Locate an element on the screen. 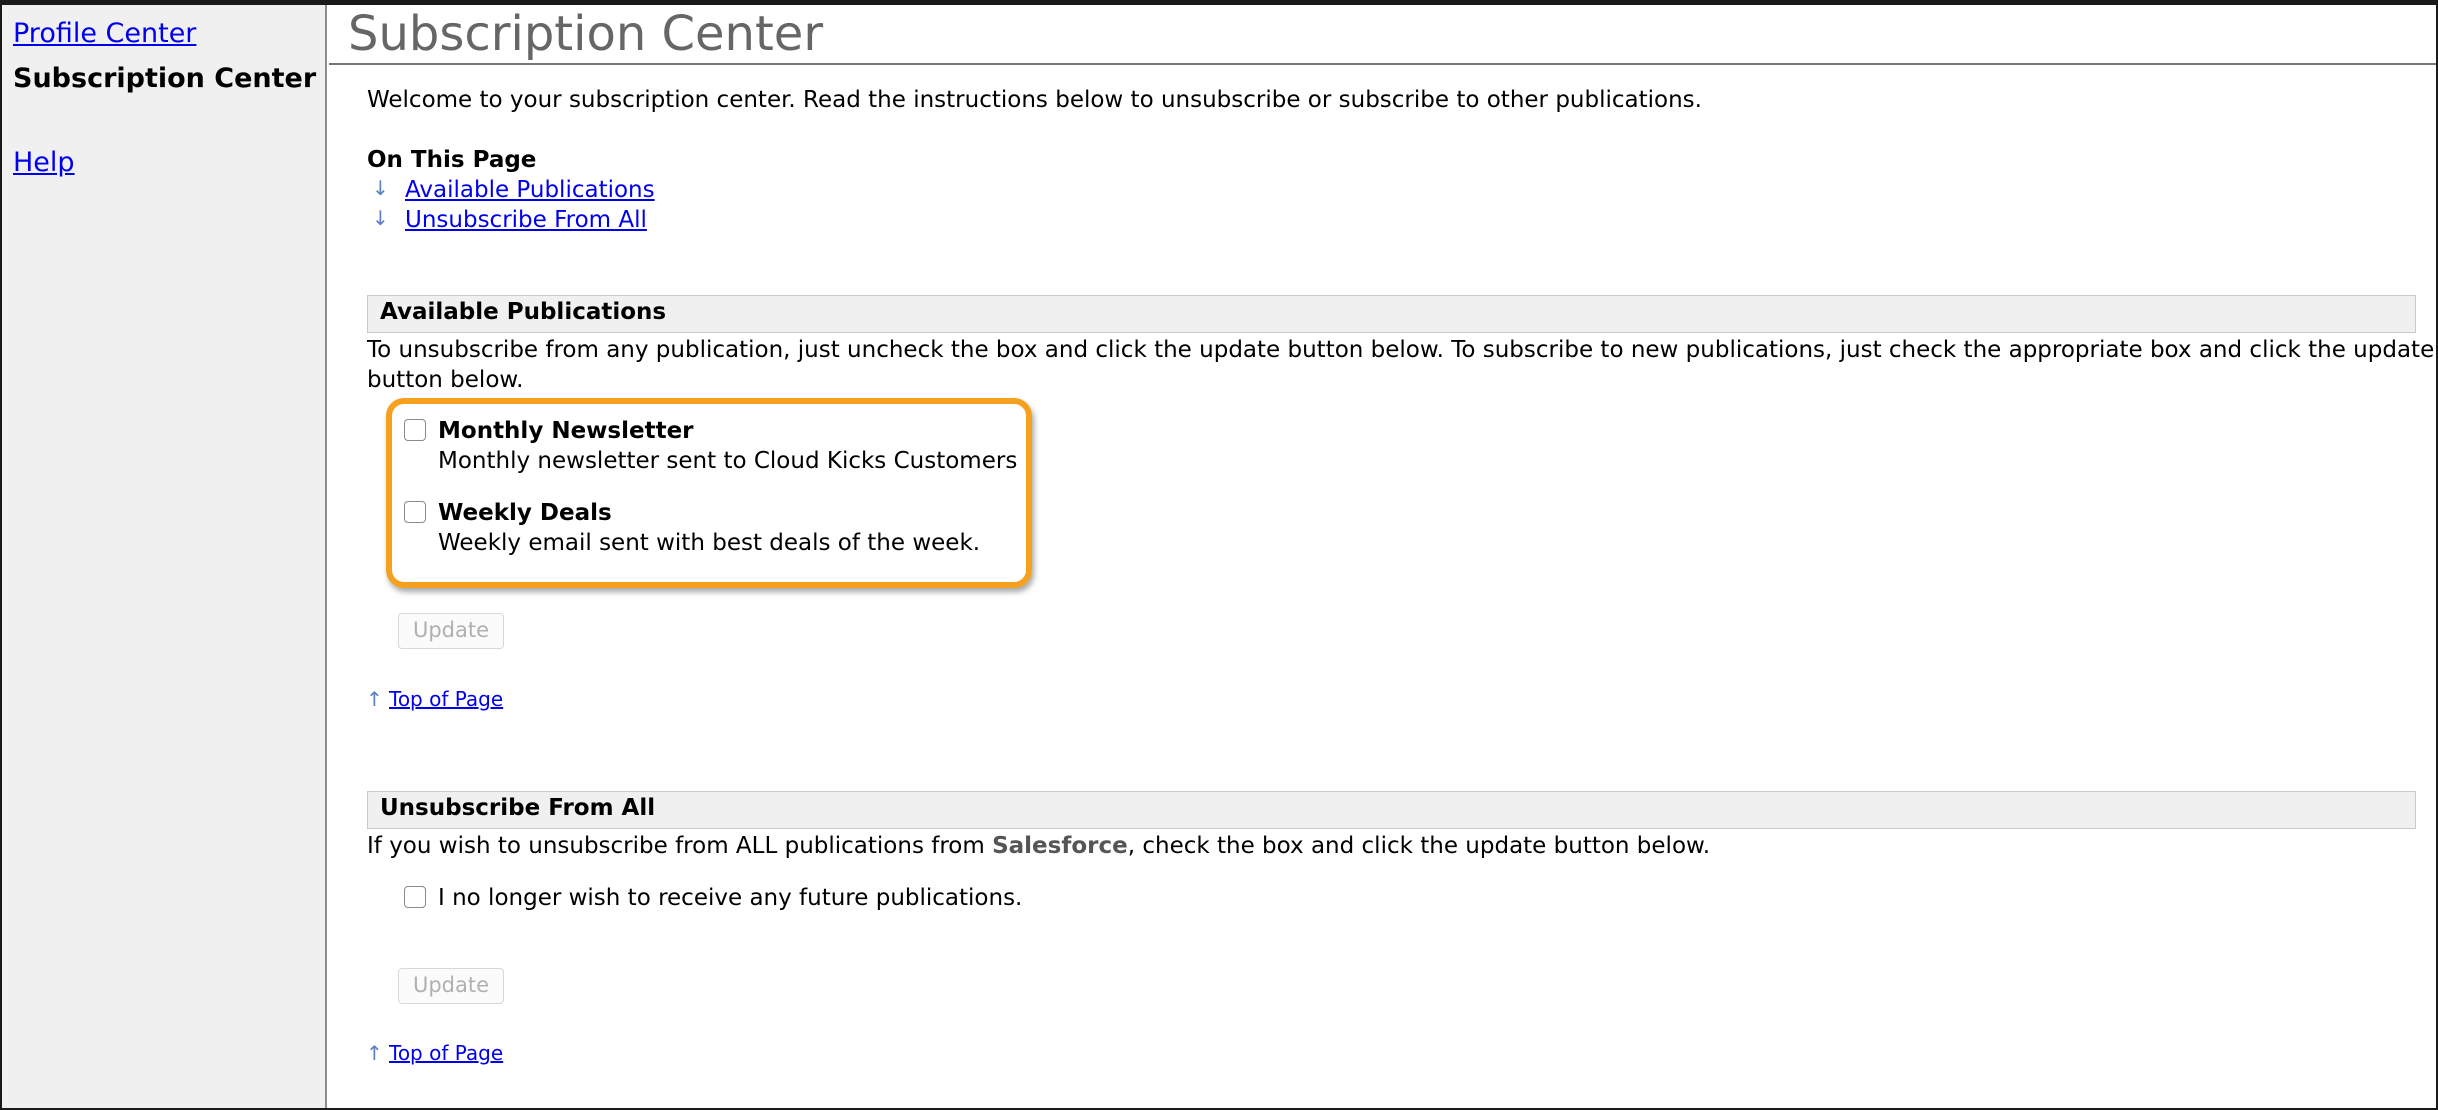 Image resolution: width=2438 pixels, height=1110 pixels. section-heading: Unsubscribe From All is located at coordinates (518, 808).